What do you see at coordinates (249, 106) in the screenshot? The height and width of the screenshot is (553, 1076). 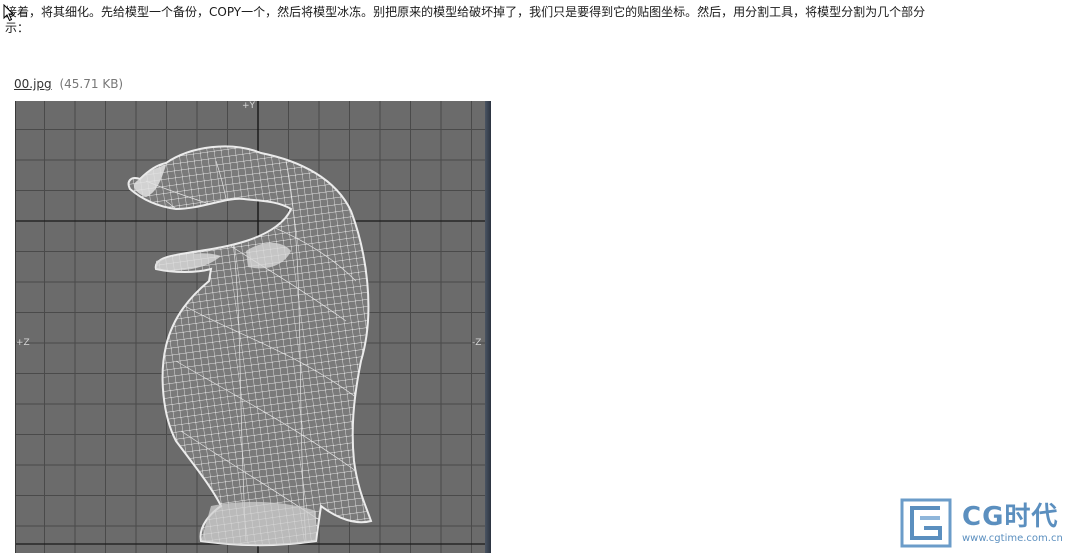 I see `axis-label-y: +Y` at bounding box center [249, 106].